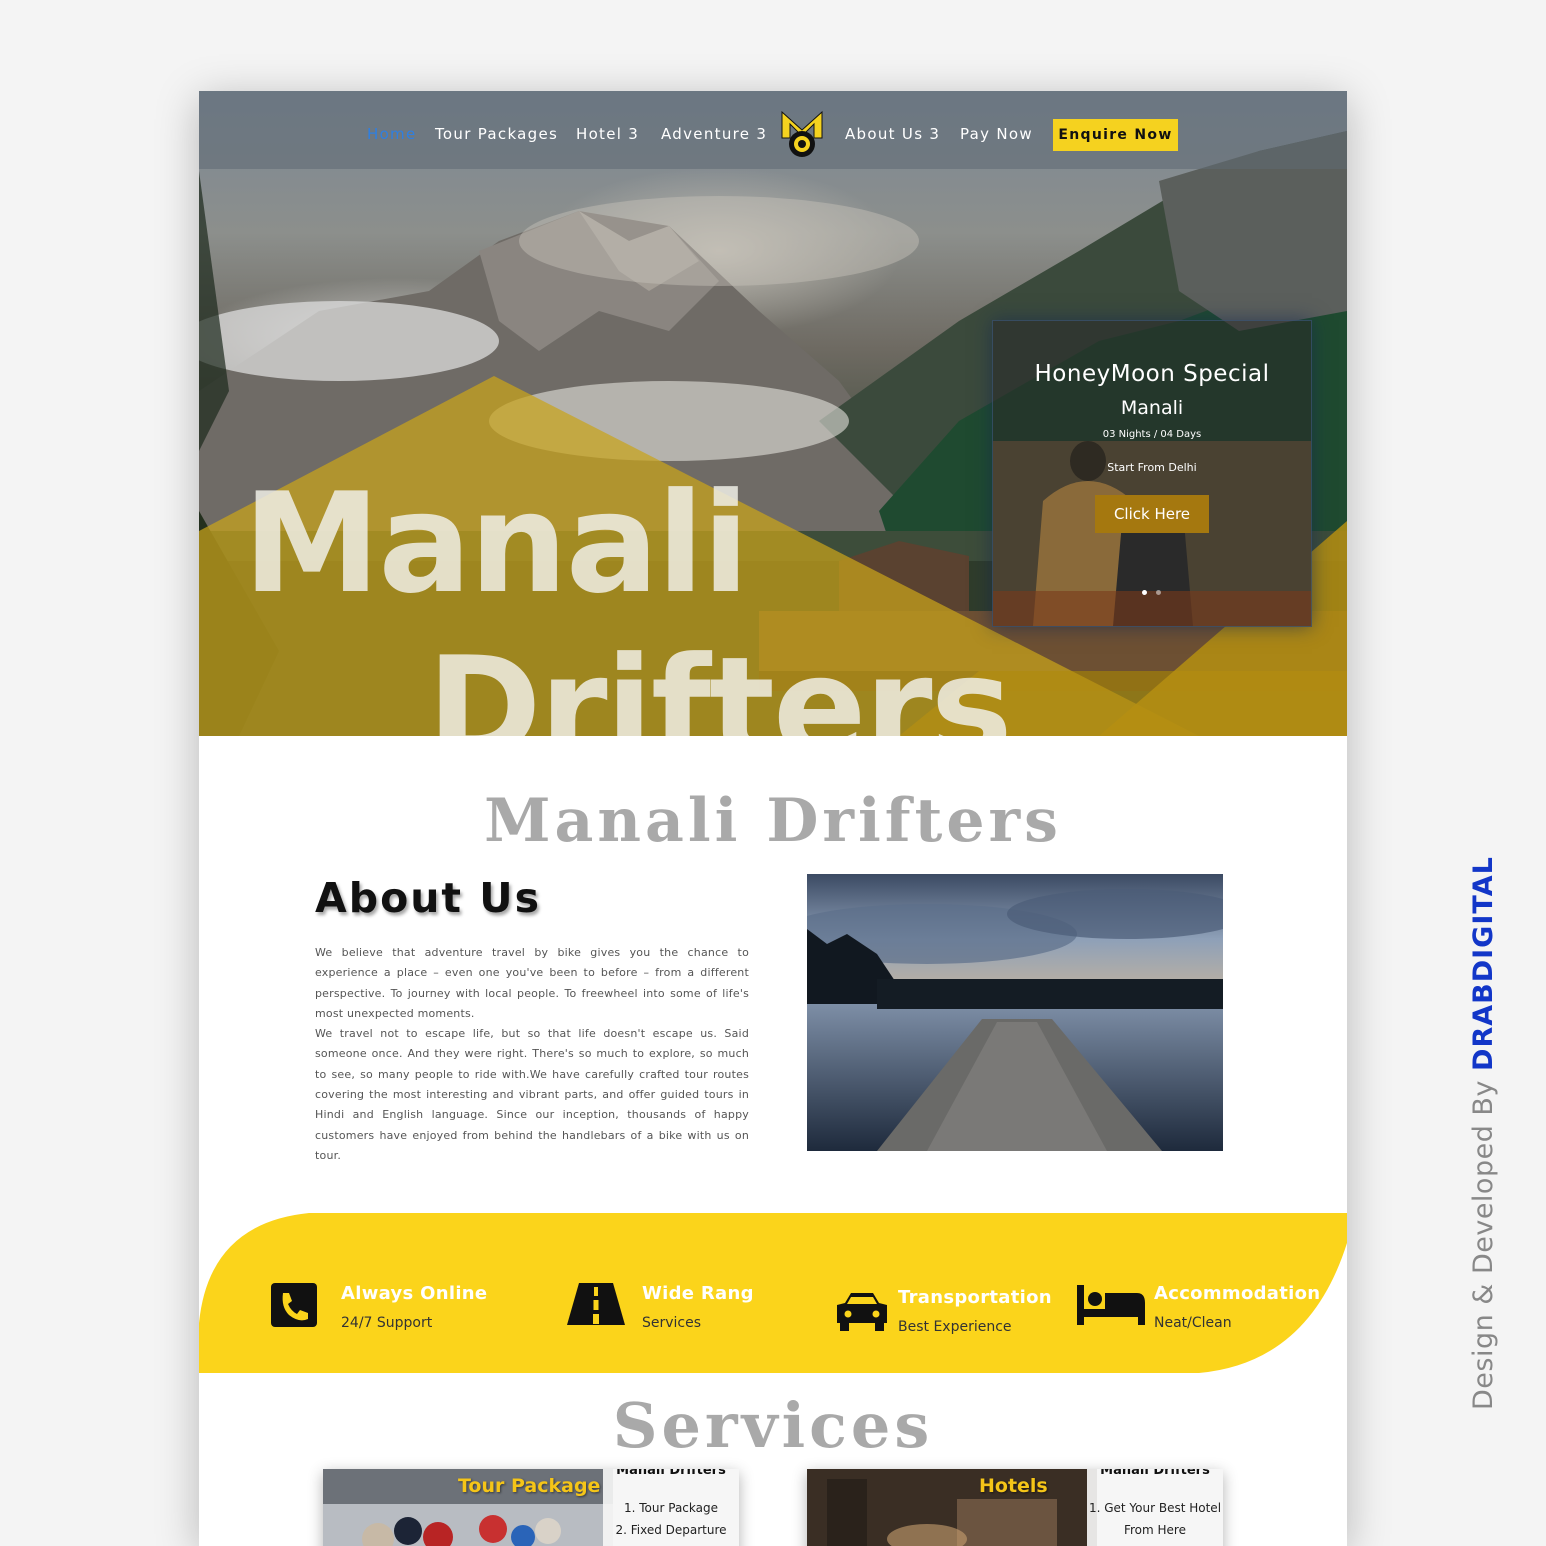 This screenshot has height=1546, width=1546. I want to click on click-here-button: Click Here, so click(1152, 514).